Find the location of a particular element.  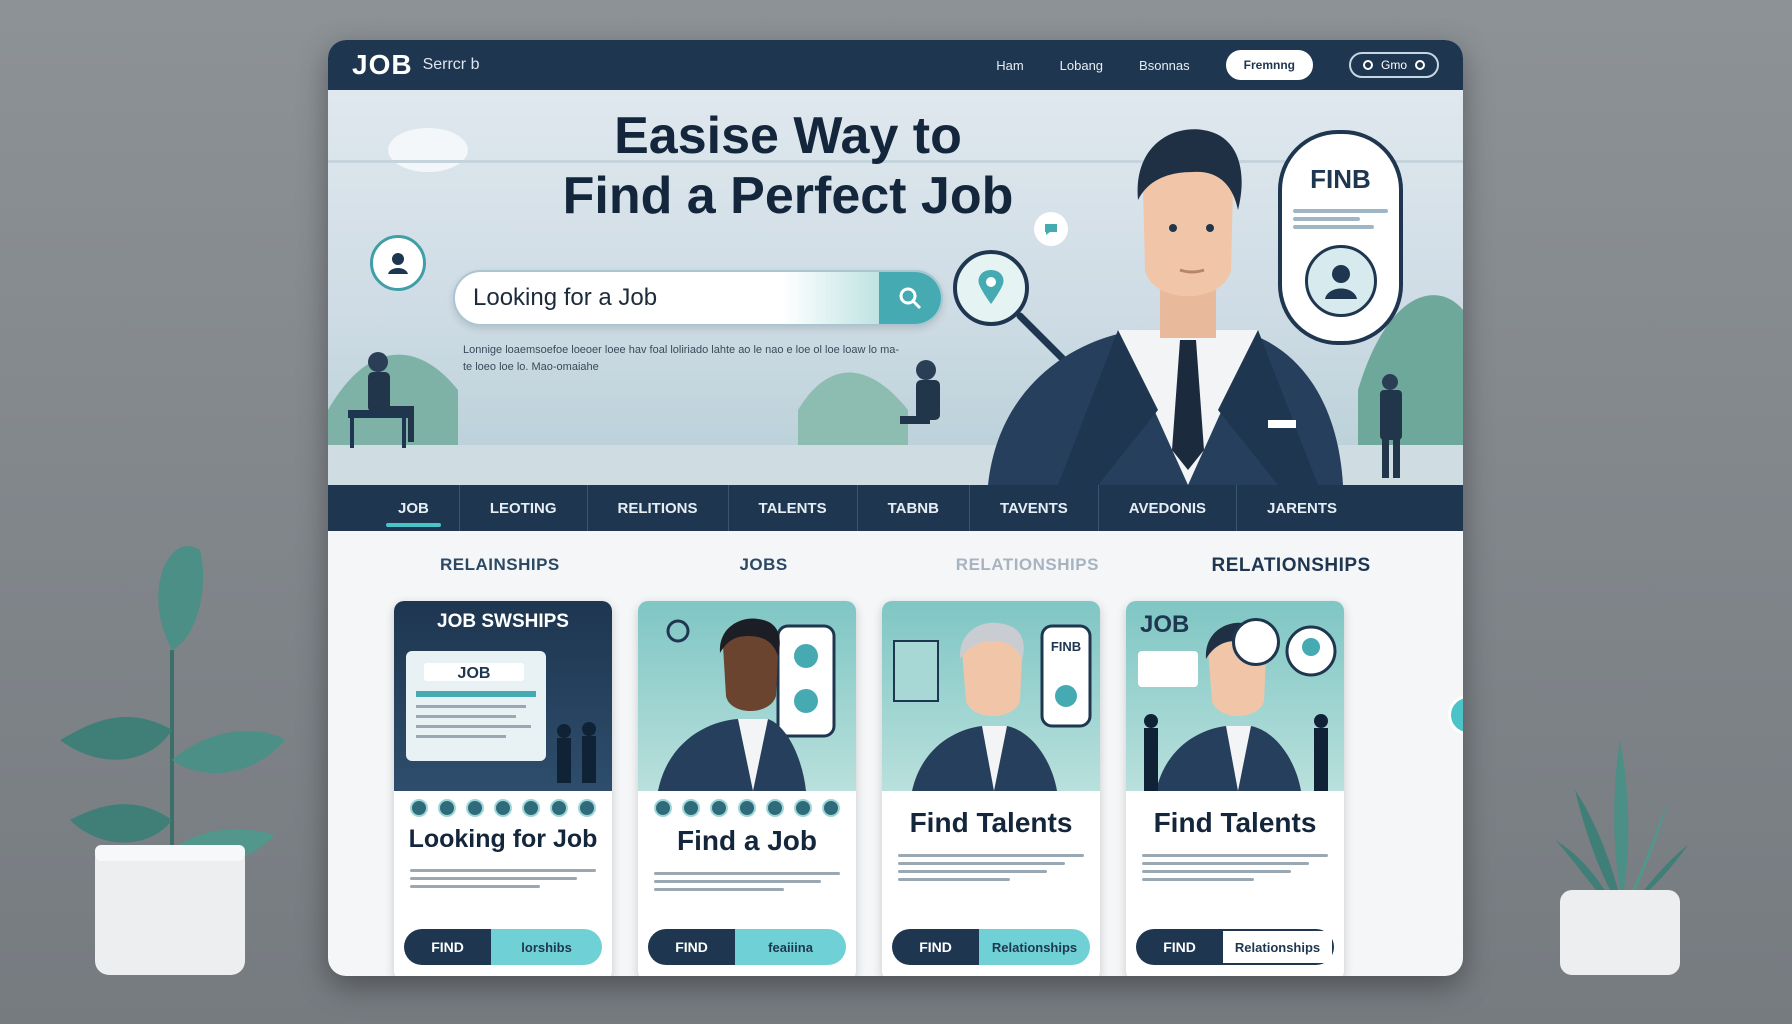

section-heading: JOBS is located at coordinates (763, 564).